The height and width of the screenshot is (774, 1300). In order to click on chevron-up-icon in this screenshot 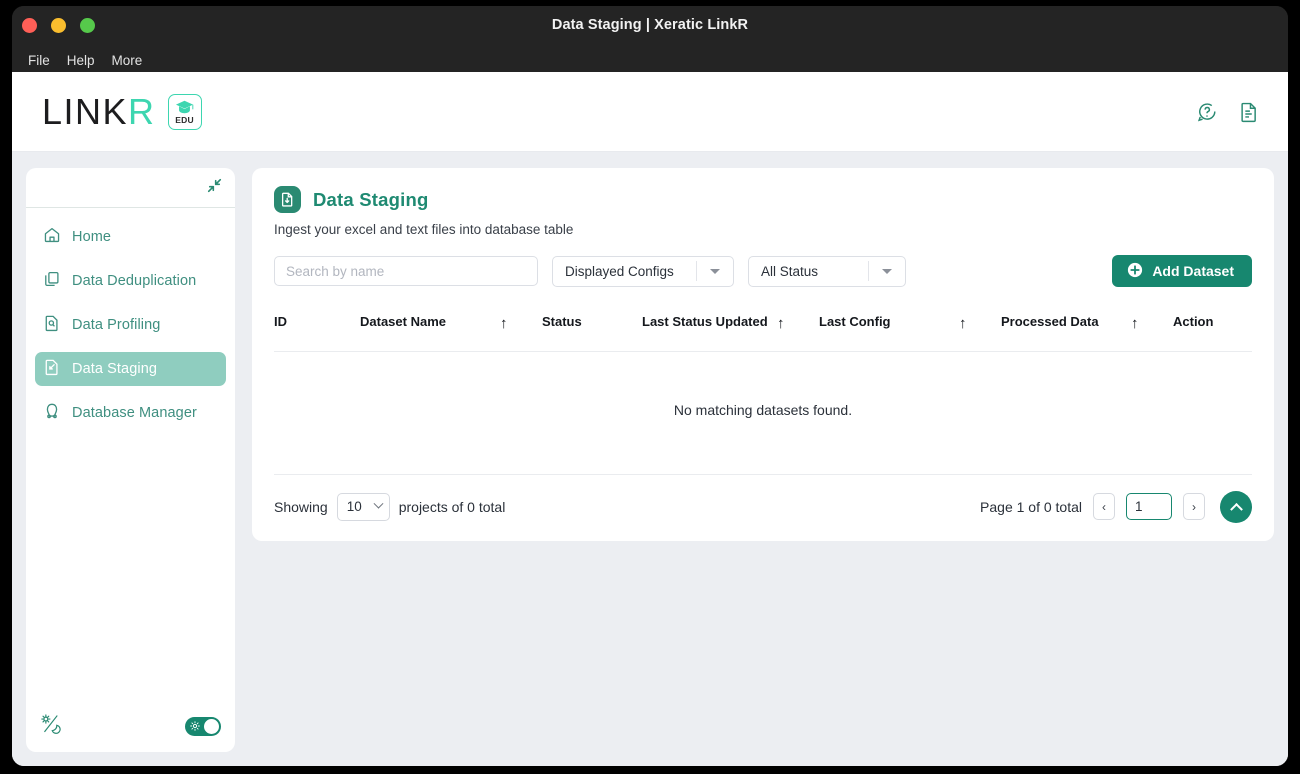, I will do `click(1236, 509)`.